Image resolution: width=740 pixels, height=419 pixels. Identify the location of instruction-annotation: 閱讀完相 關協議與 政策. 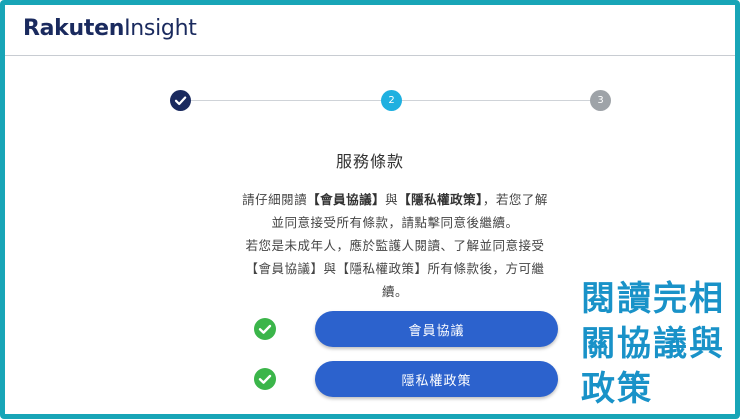
(653, 344).